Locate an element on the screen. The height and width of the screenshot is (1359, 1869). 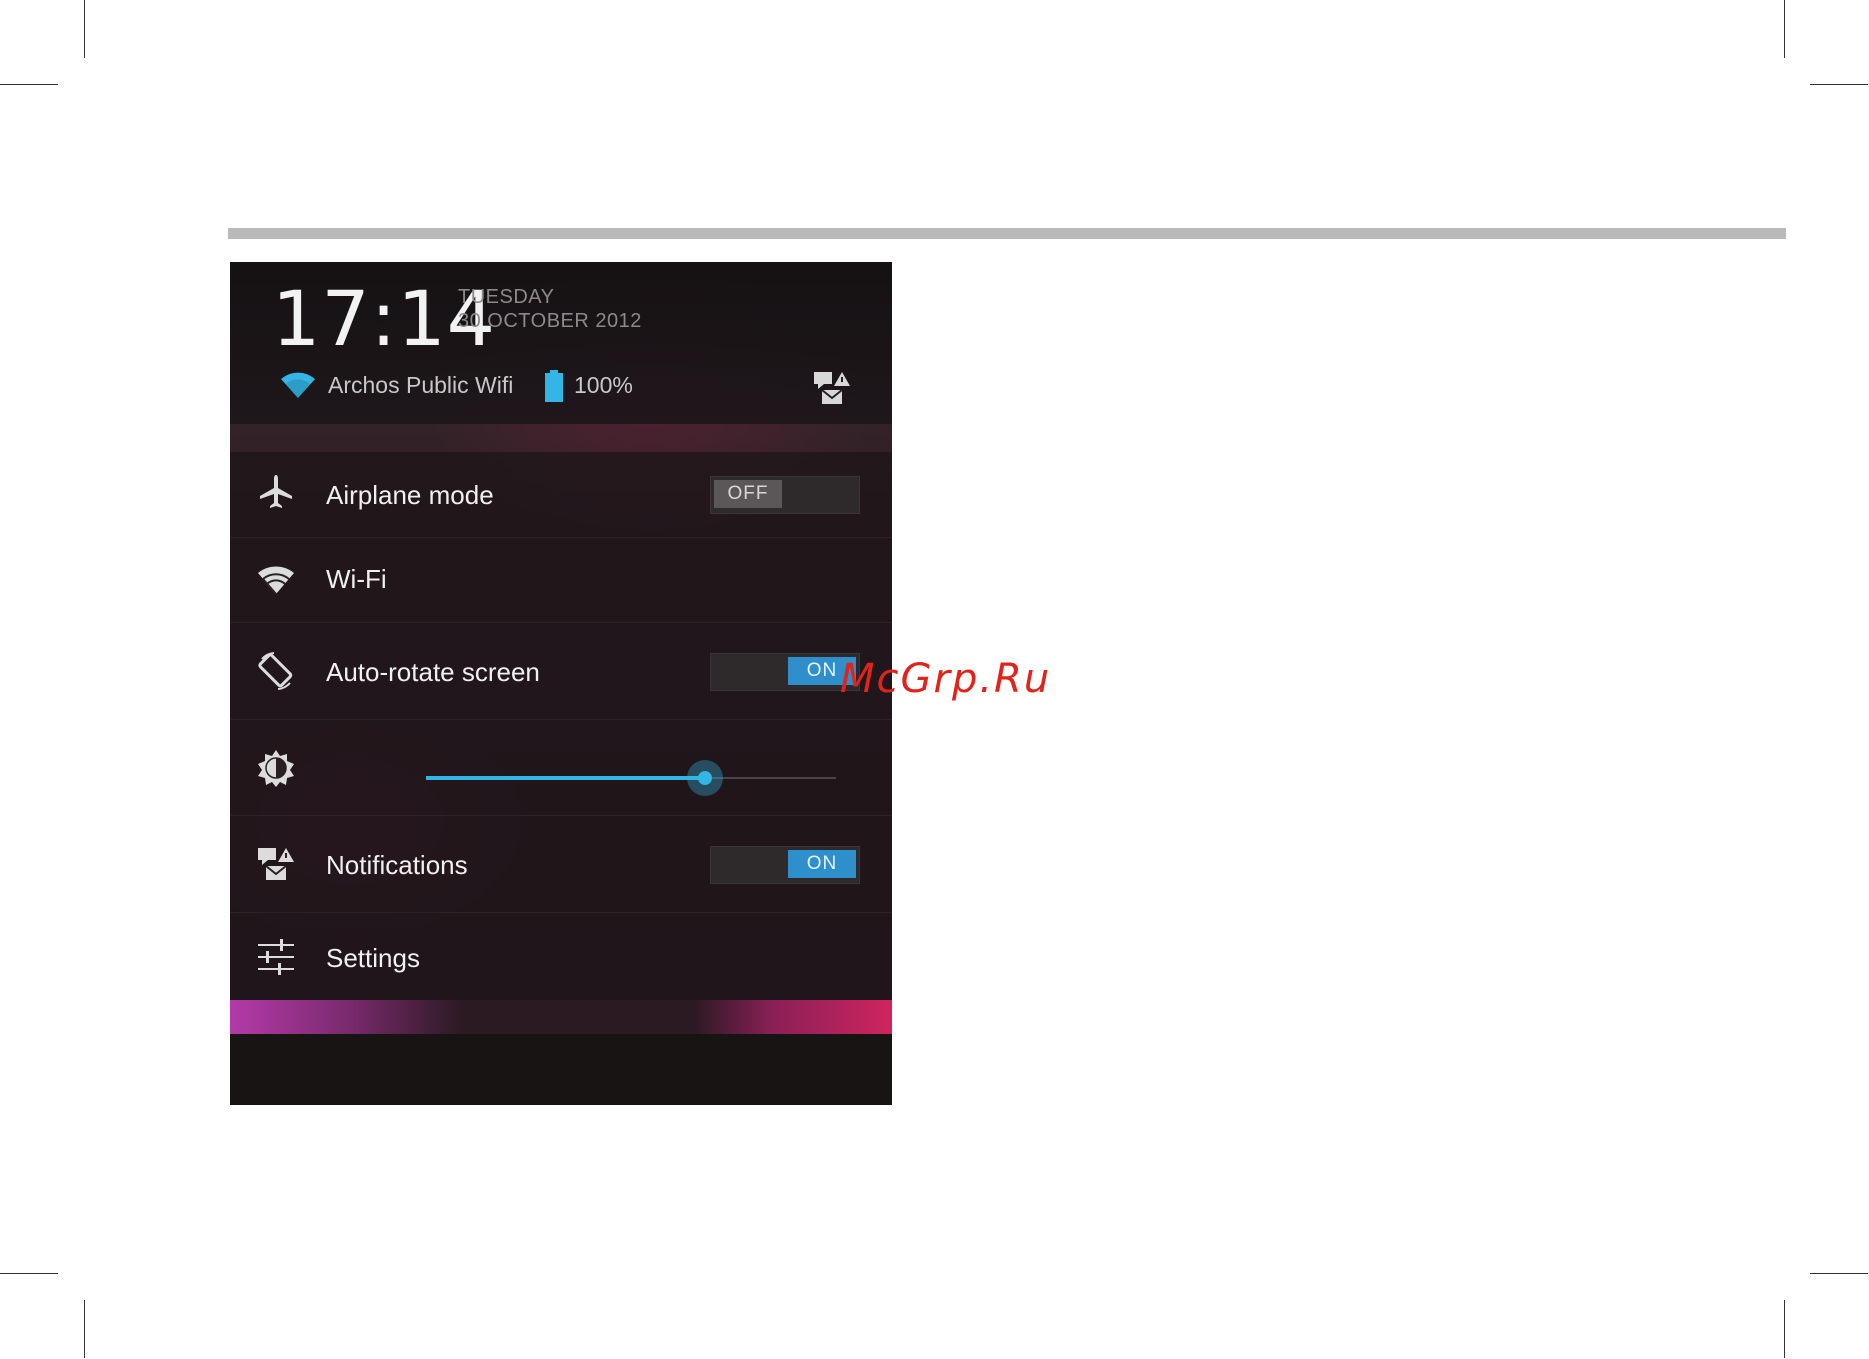
brightness-icon is located at coordinates (276, 768).